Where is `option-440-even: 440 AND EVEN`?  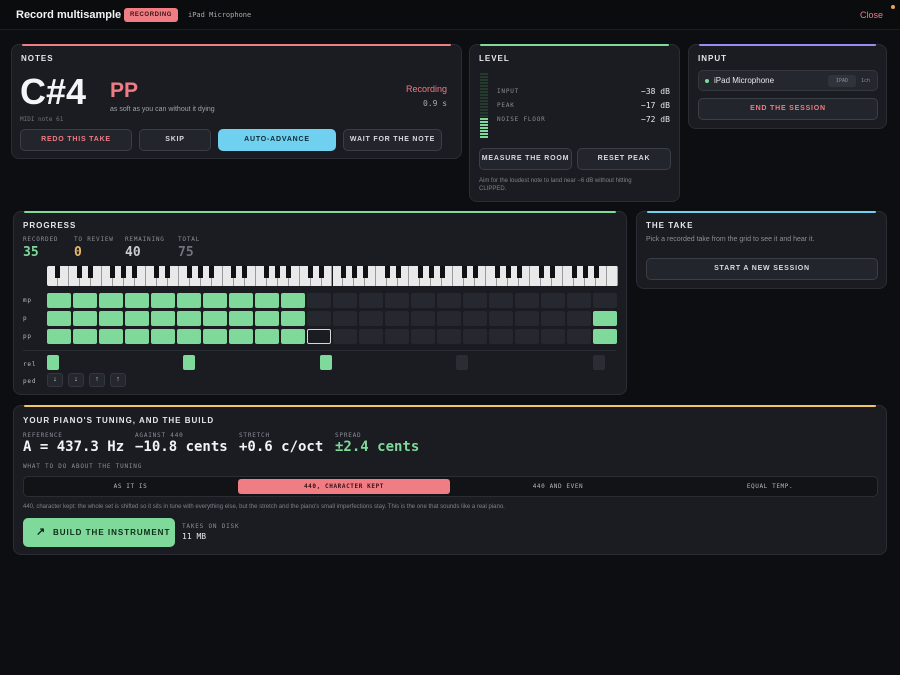
option-440-even: 440 AND EVEN is located at coordinates (558, 486).